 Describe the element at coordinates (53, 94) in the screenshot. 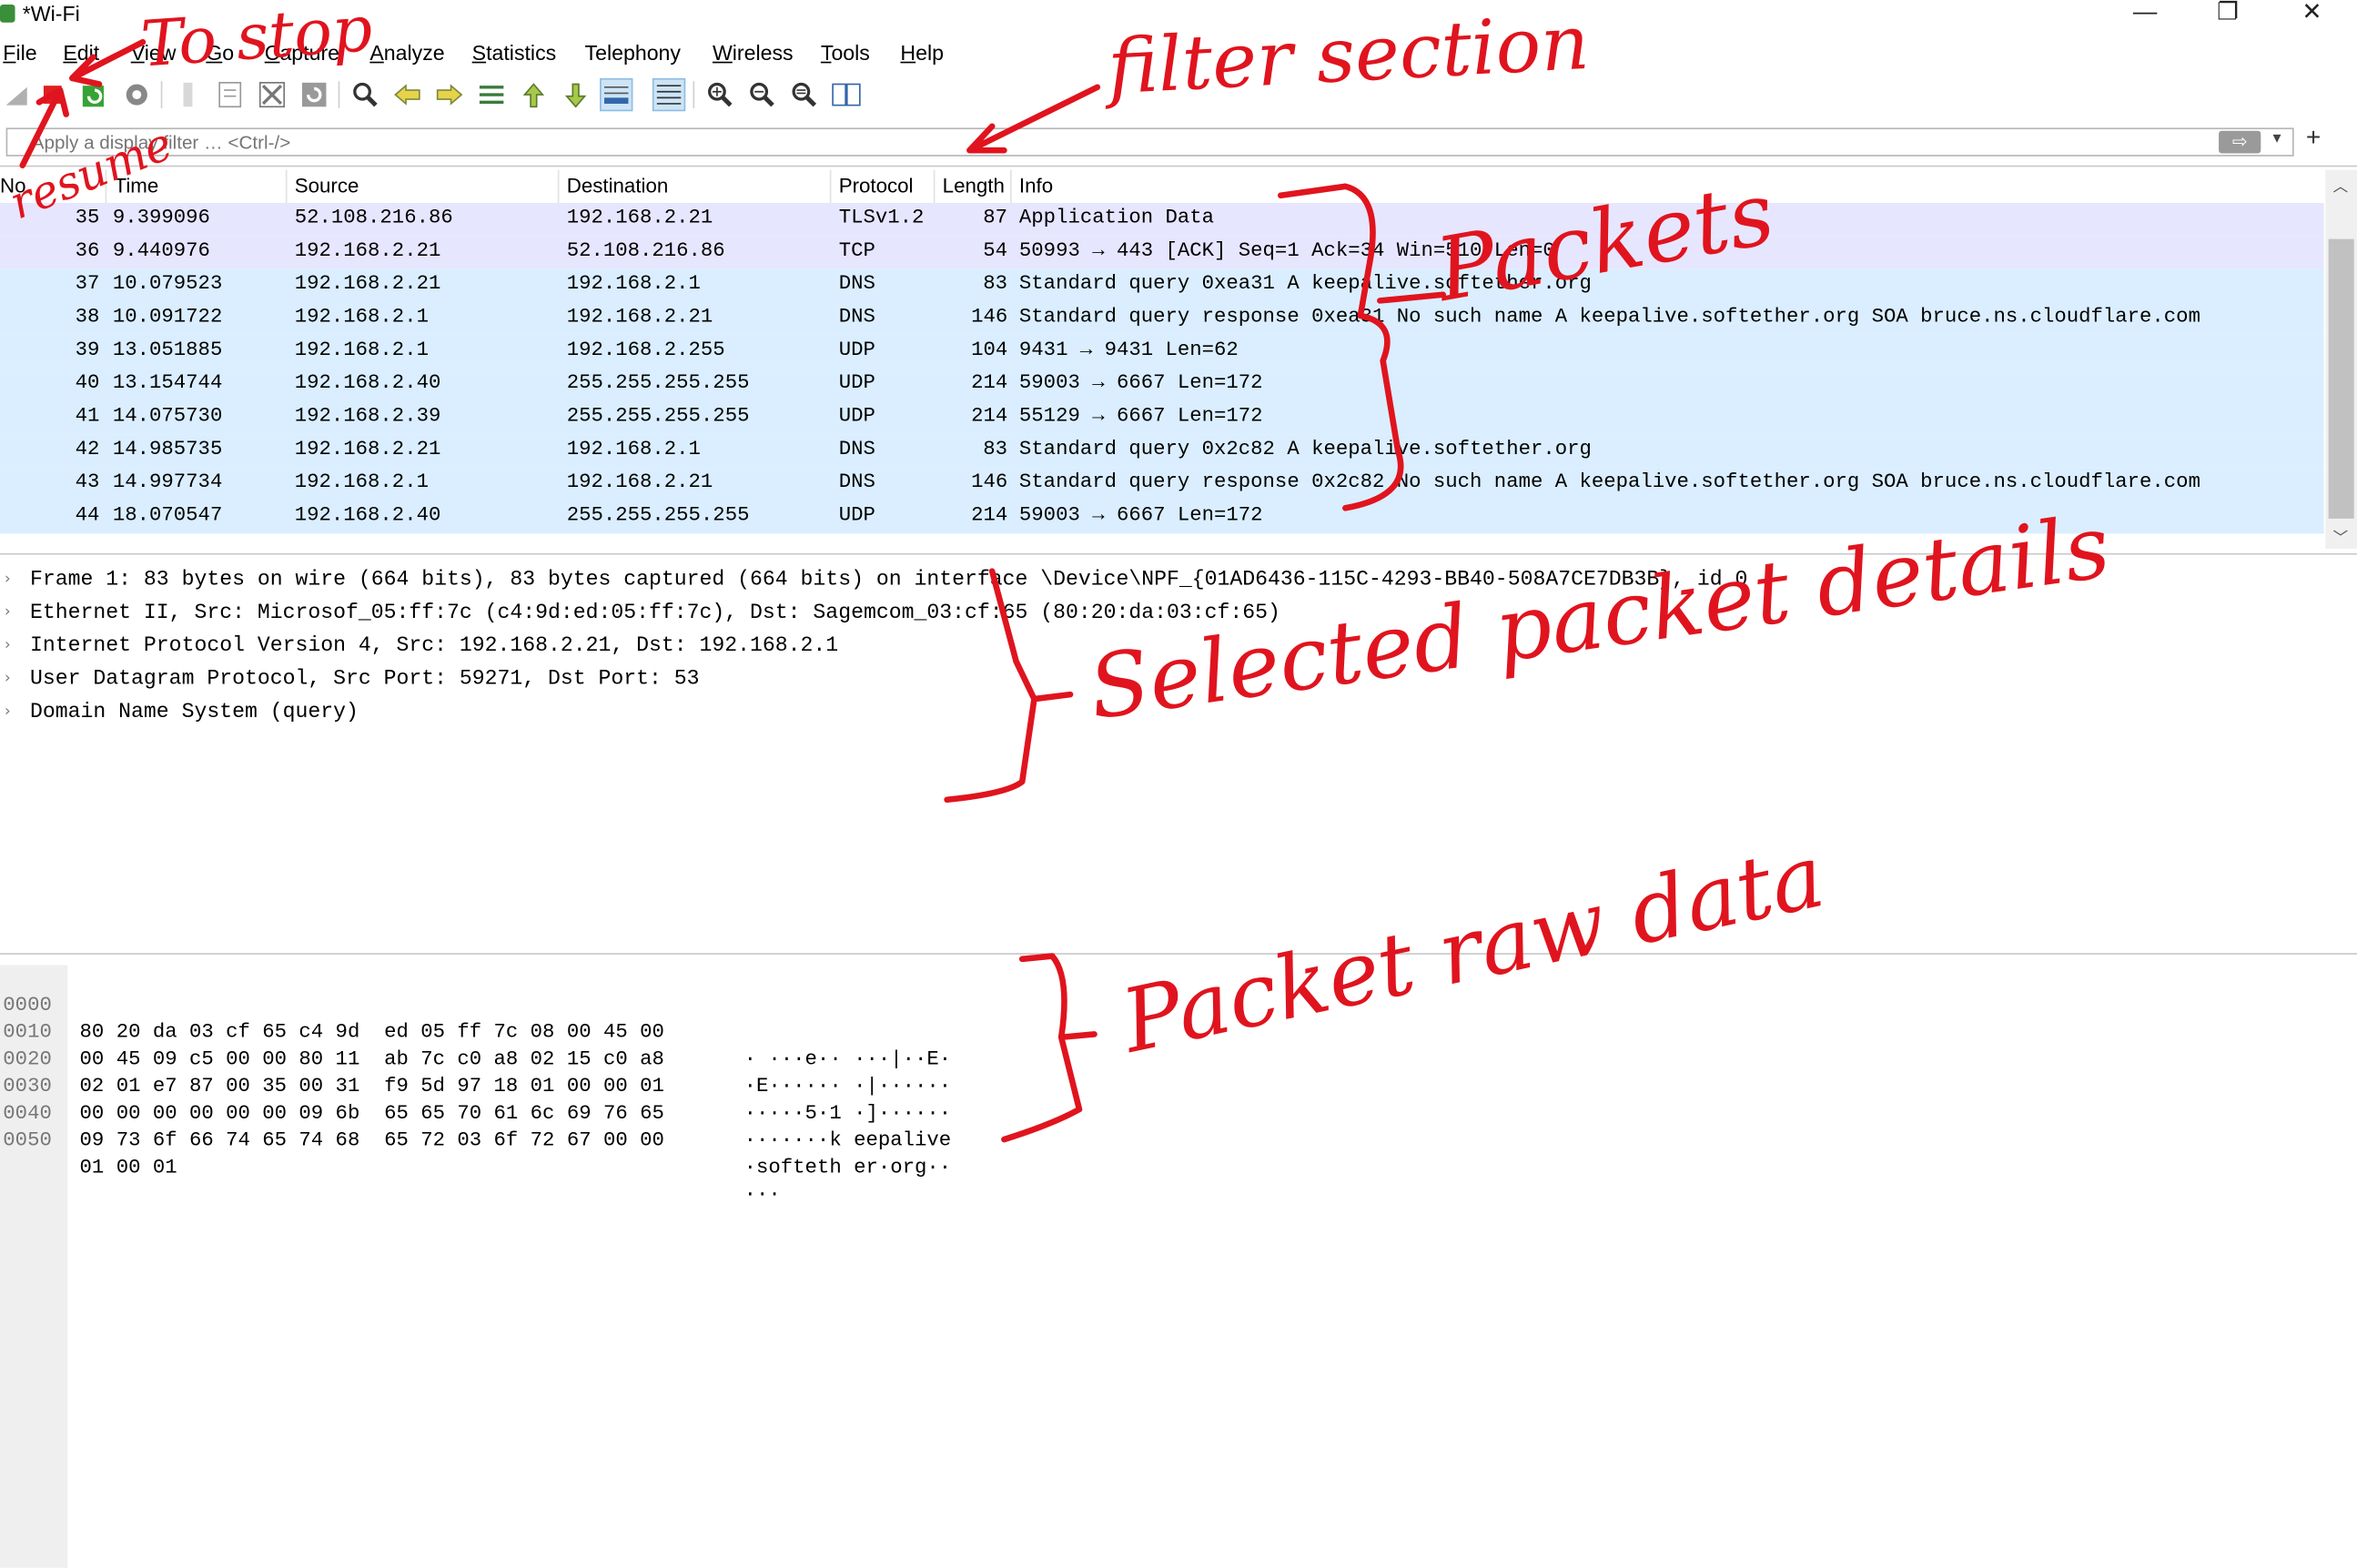

I see `stop-capture-icon` at that location.